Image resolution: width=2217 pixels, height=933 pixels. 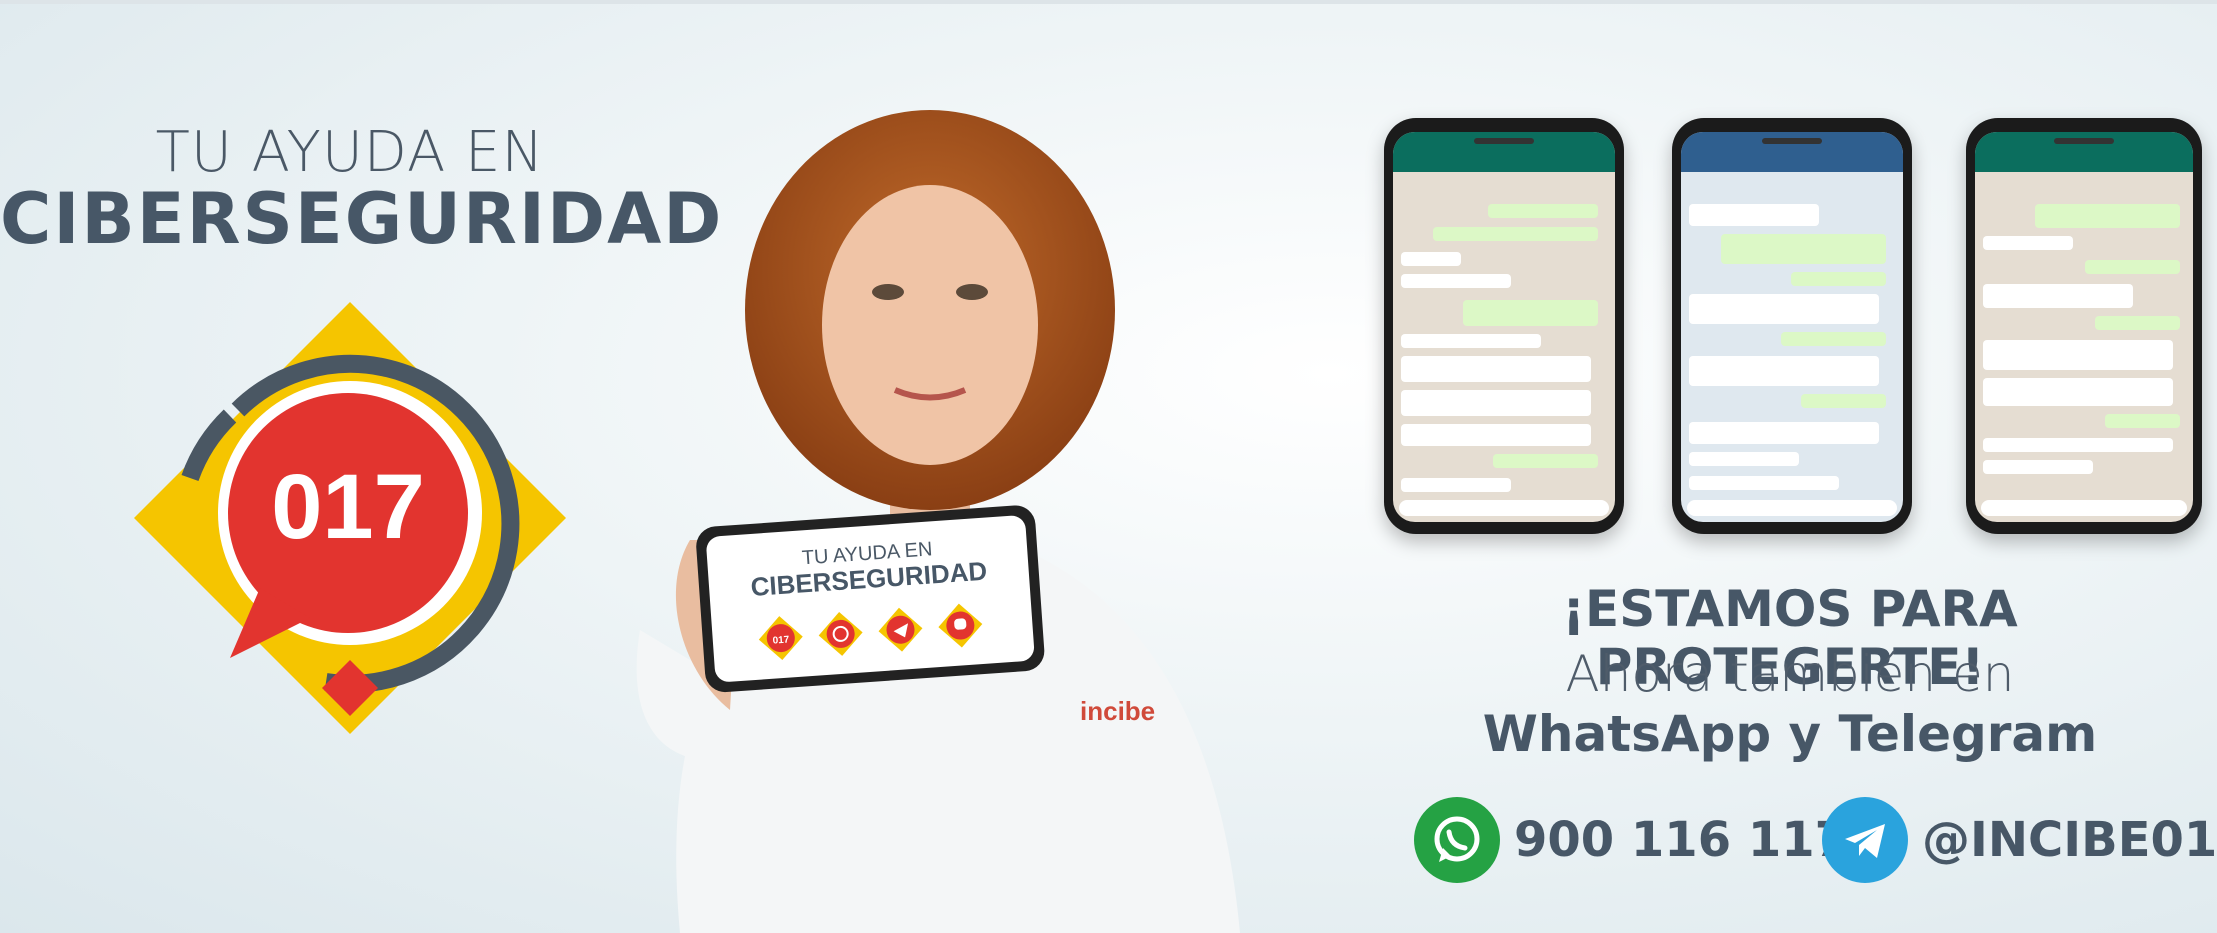 What do you see at coordinates (930, 325) in the screenshot?
I see `face` at bounding box center [930, 325].